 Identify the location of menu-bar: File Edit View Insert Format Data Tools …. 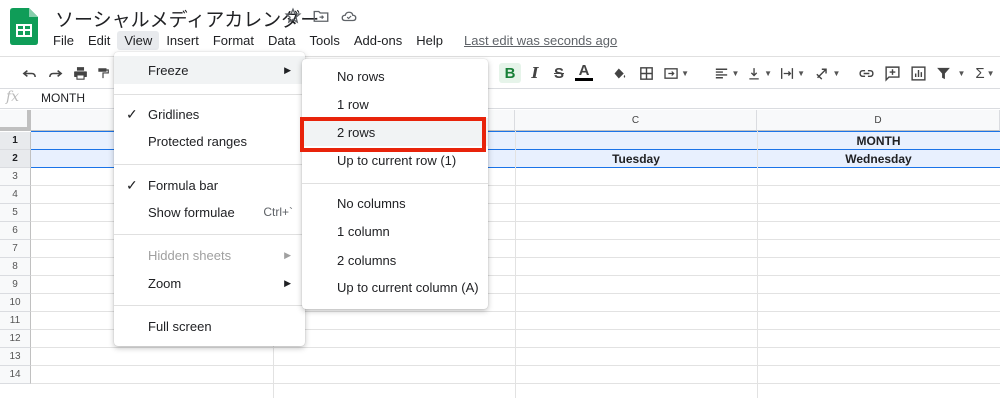
(331, 40).